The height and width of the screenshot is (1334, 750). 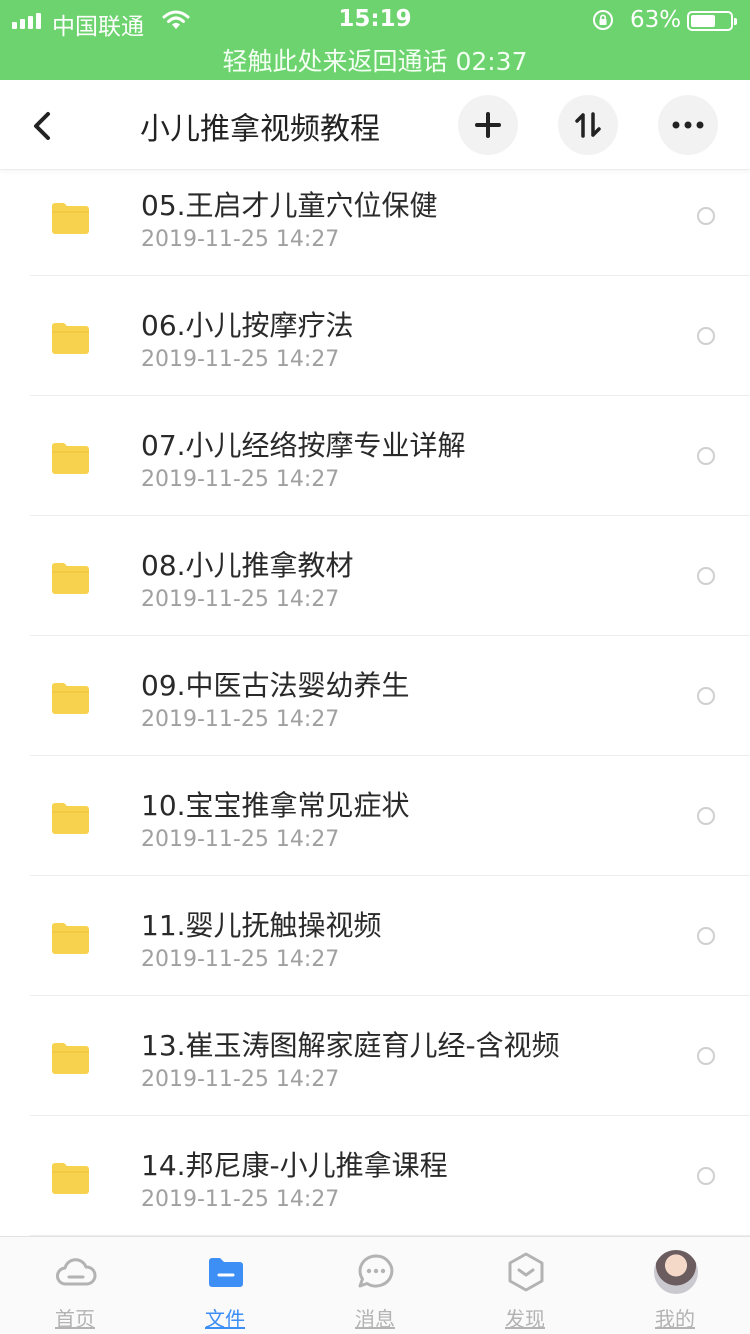 What do you see at coordinates (375, 576) in the screenshot?
I see `file-row: 08.小儿推拿教材 2019-11-25 14:27` at bounding box center [375, 576].